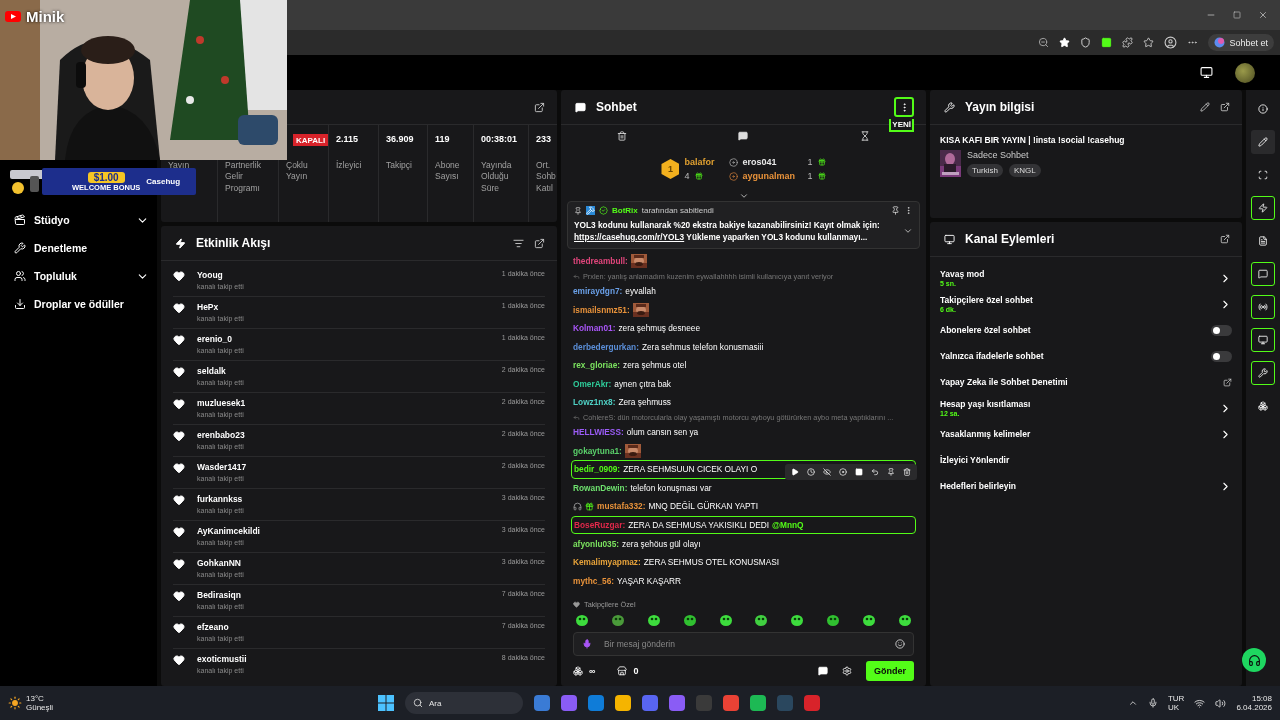  What do you see at coordinates (500, 140) in the screenshot?
I see `stat-value: 00:38:01` at bounding box center [500, 140].